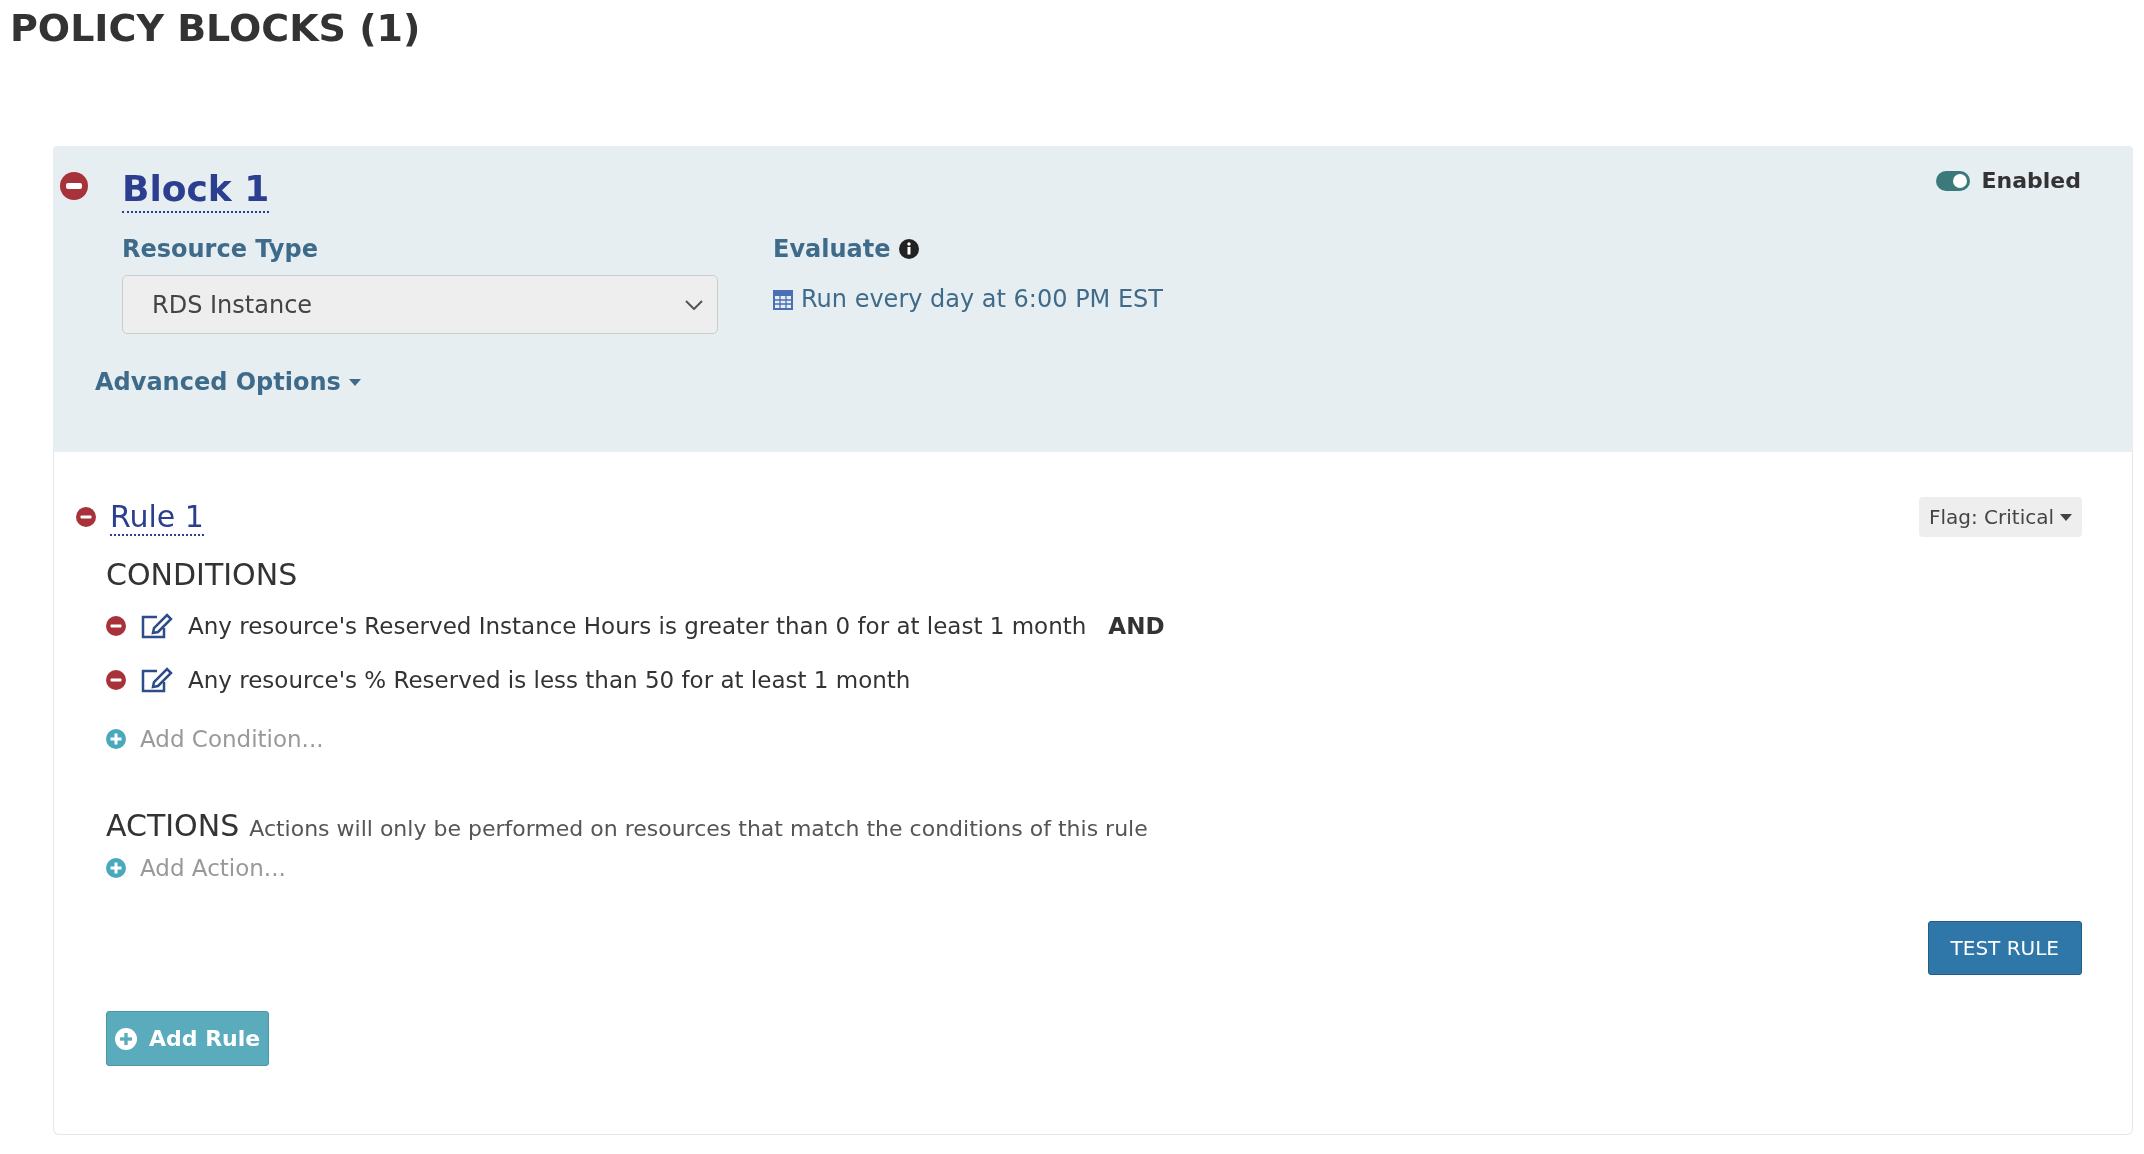 The image size is (2144, 1154). I want to click on toggle-label: Enabled, so click(2031, 180).